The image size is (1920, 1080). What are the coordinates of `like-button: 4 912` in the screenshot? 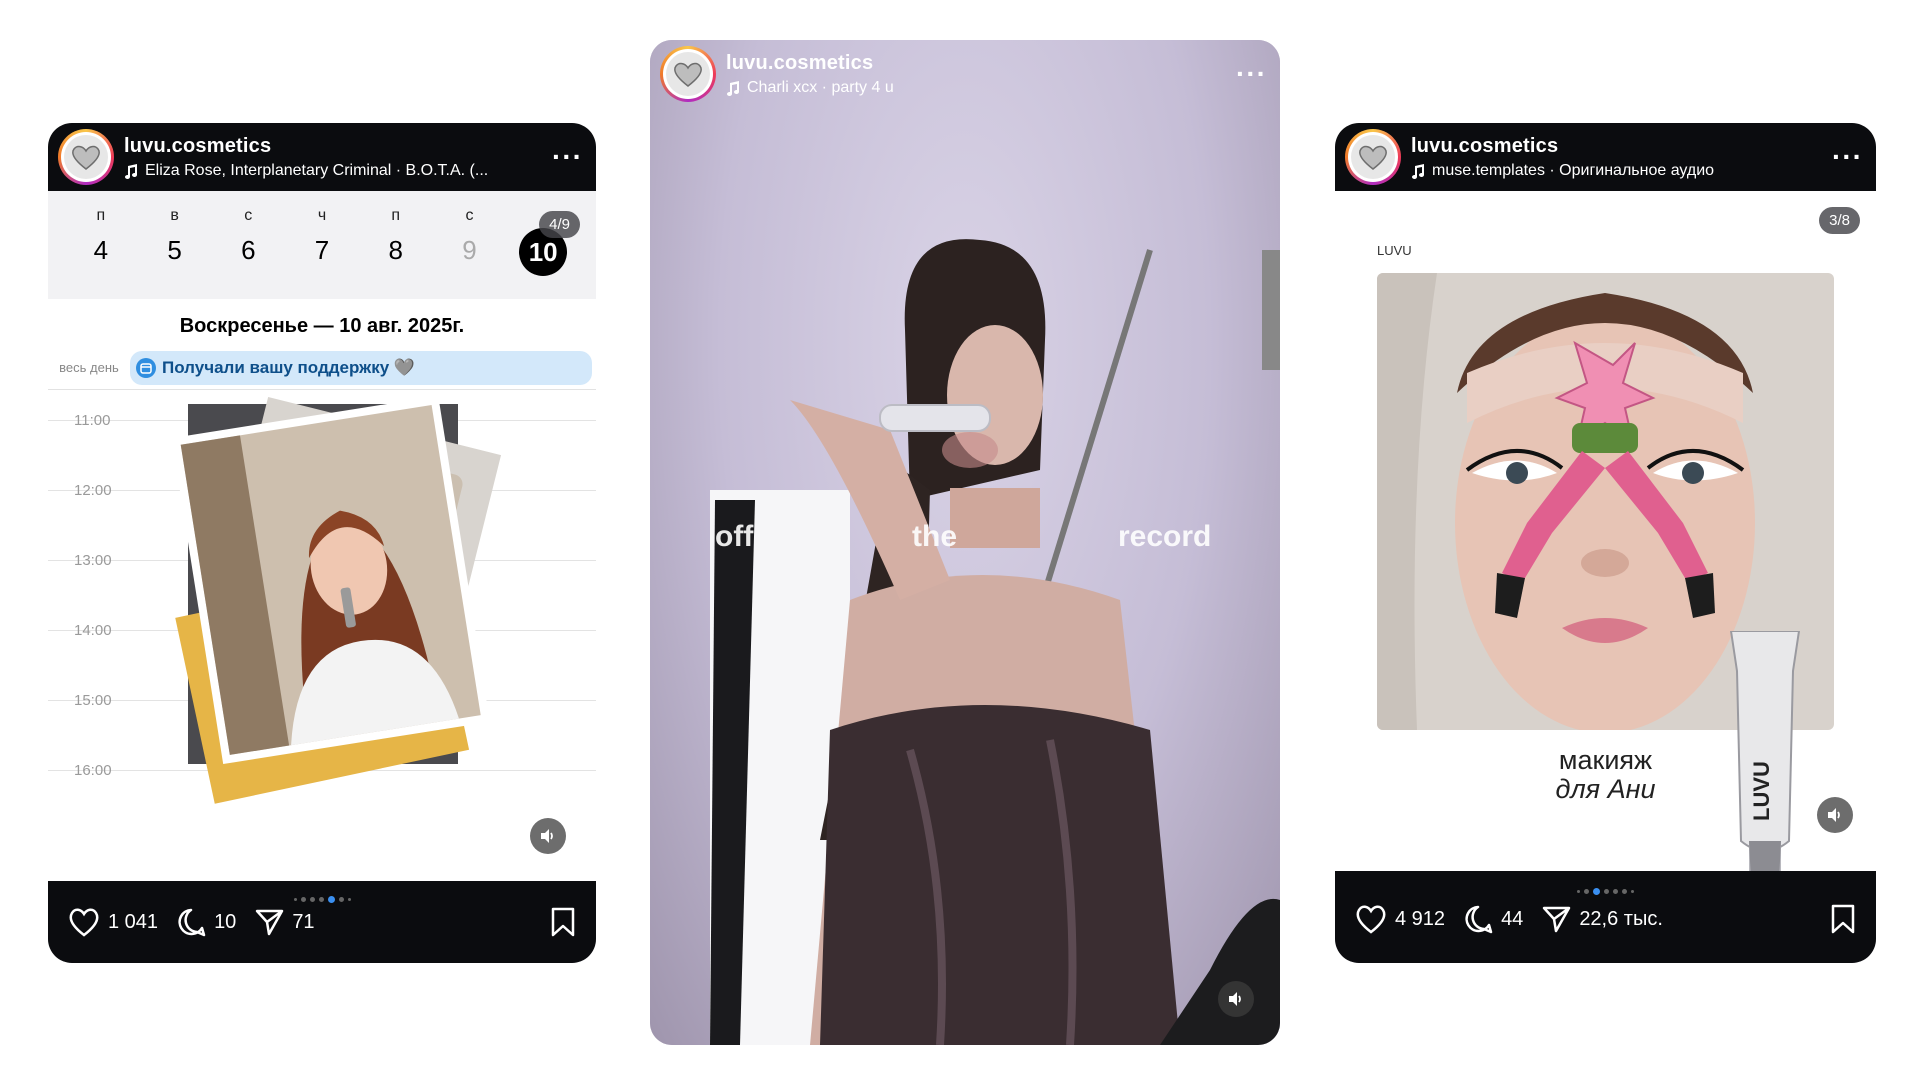 It's located at (1400, 919).